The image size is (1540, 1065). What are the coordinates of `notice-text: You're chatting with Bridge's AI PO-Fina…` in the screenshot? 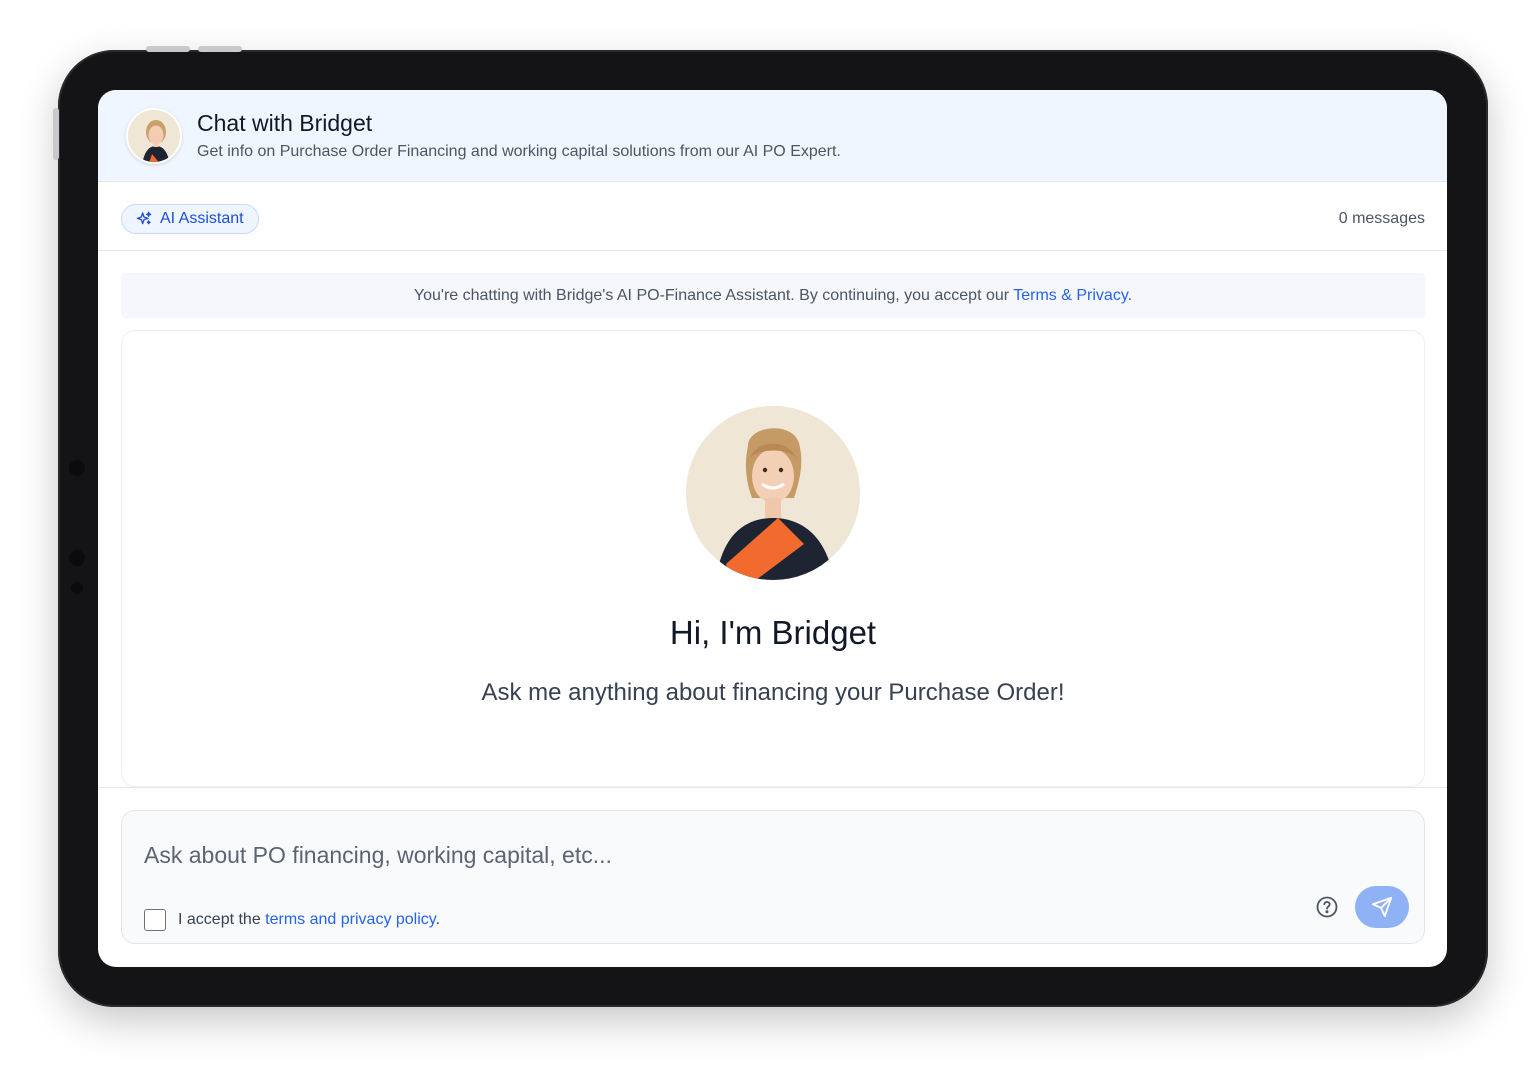 It's located at (713, 295).